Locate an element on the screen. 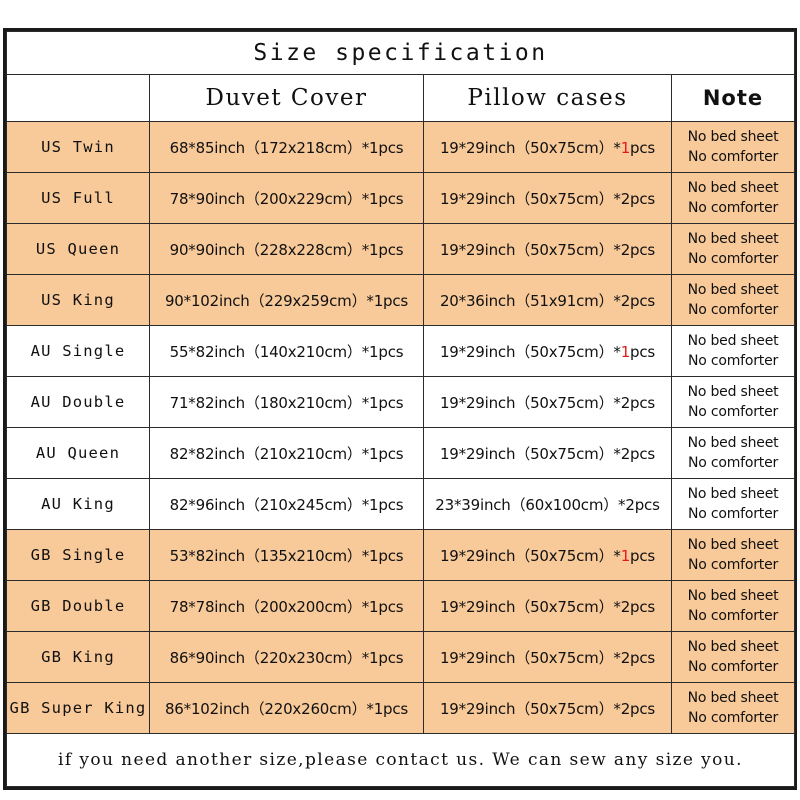  cell-duvet-cover: 71*82inch（180x210cm）*1pcs is located at coordinates (286, 402).